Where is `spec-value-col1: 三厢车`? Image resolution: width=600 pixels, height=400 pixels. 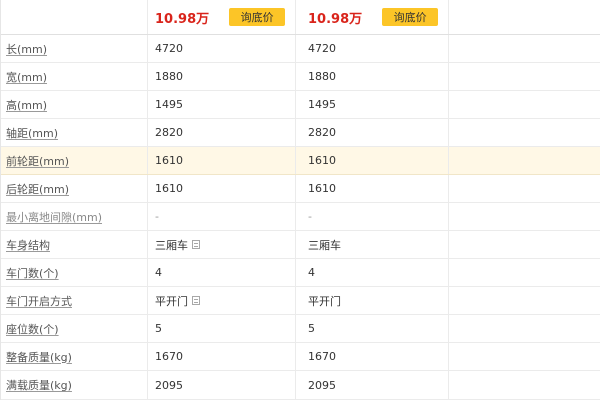
spec-value-col1: 三厢车 is located at coordinates (171, 245).